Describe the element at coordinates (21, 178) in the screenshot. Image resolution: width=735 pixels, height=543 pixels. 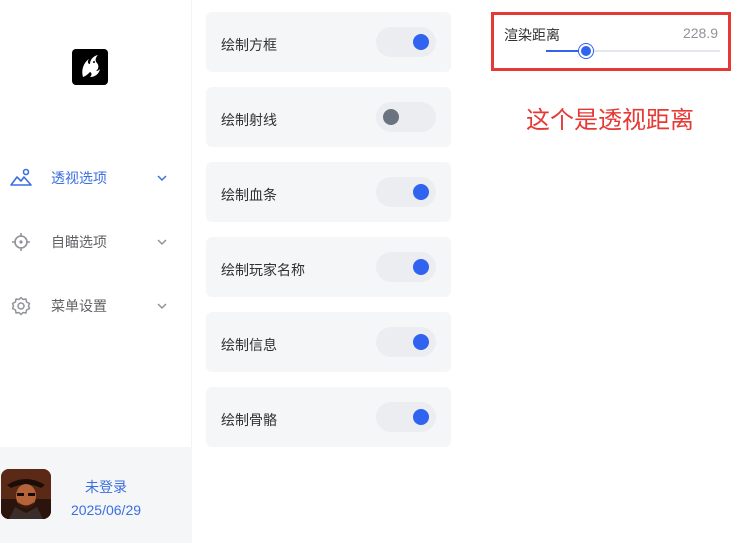
I see `mountain-view-icon` at that location.